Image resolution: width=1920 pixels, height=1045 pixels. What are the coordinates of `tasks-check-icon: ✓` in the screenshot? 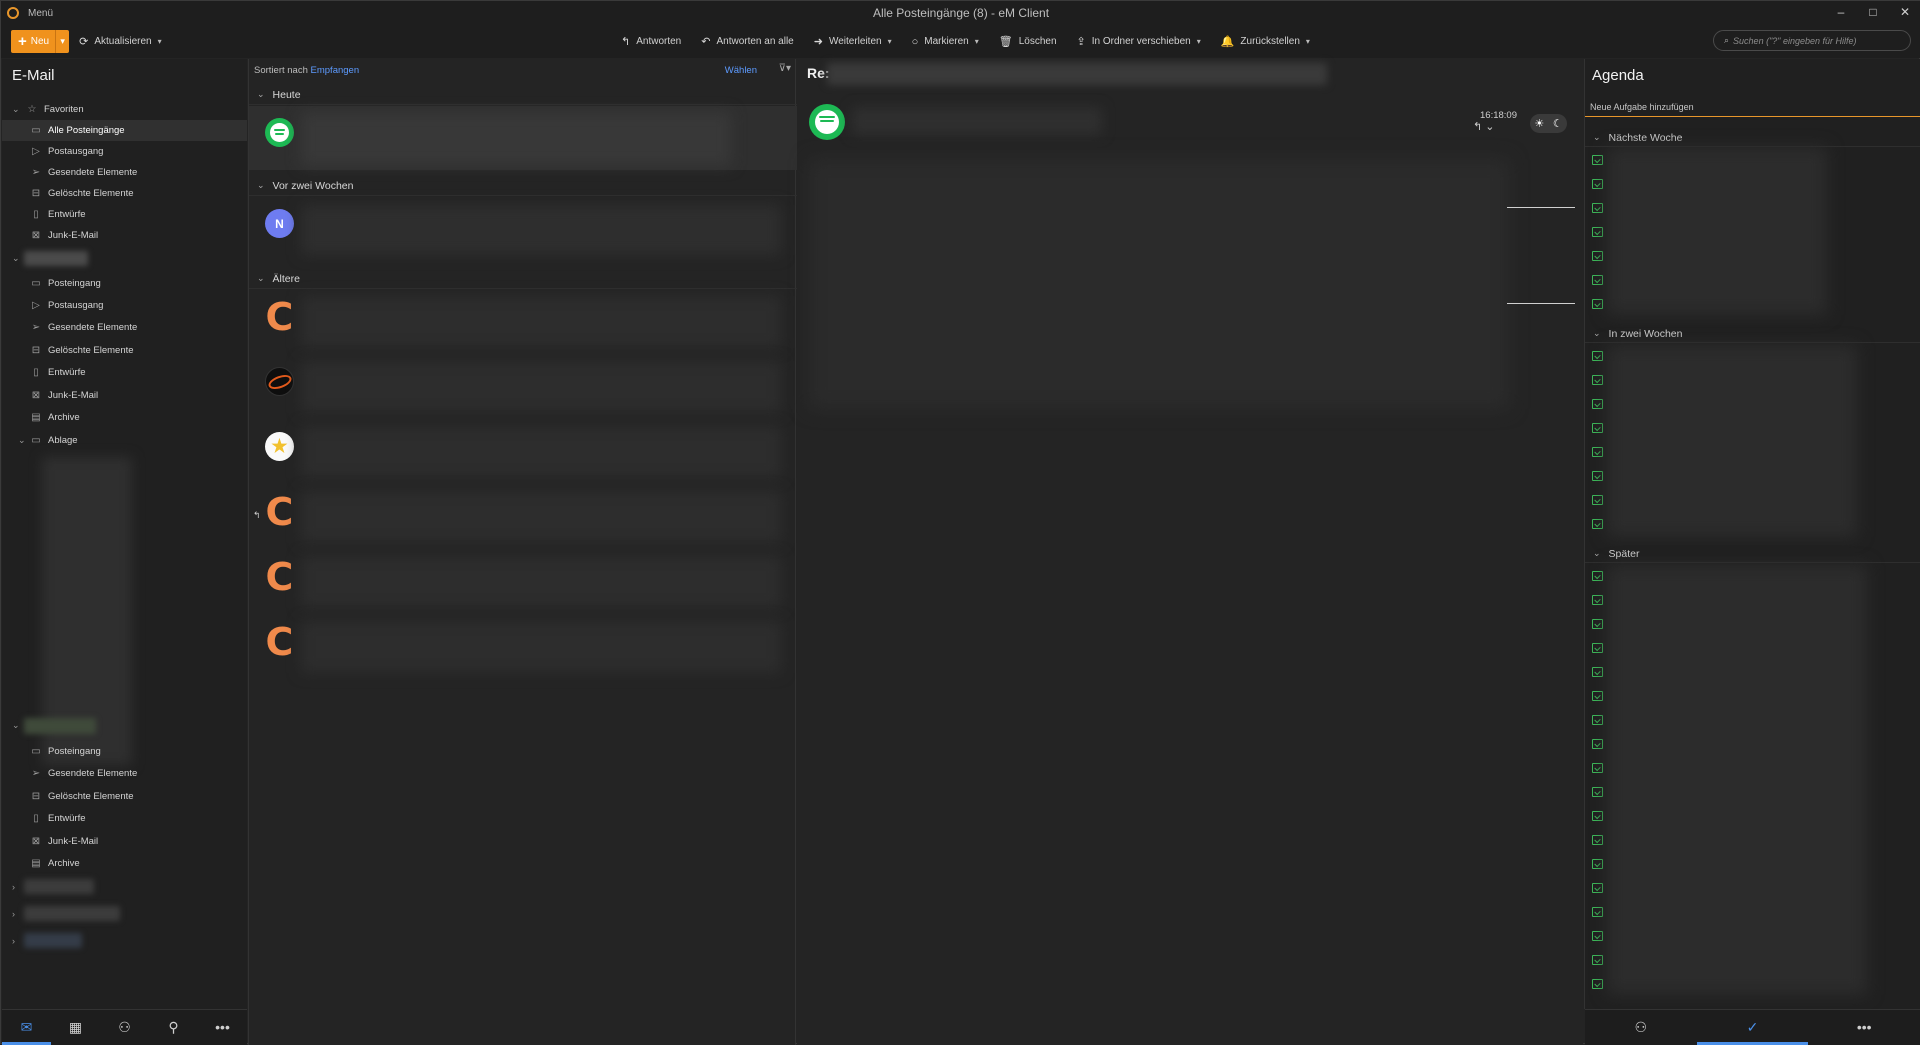 It's located at (1752, 1027).